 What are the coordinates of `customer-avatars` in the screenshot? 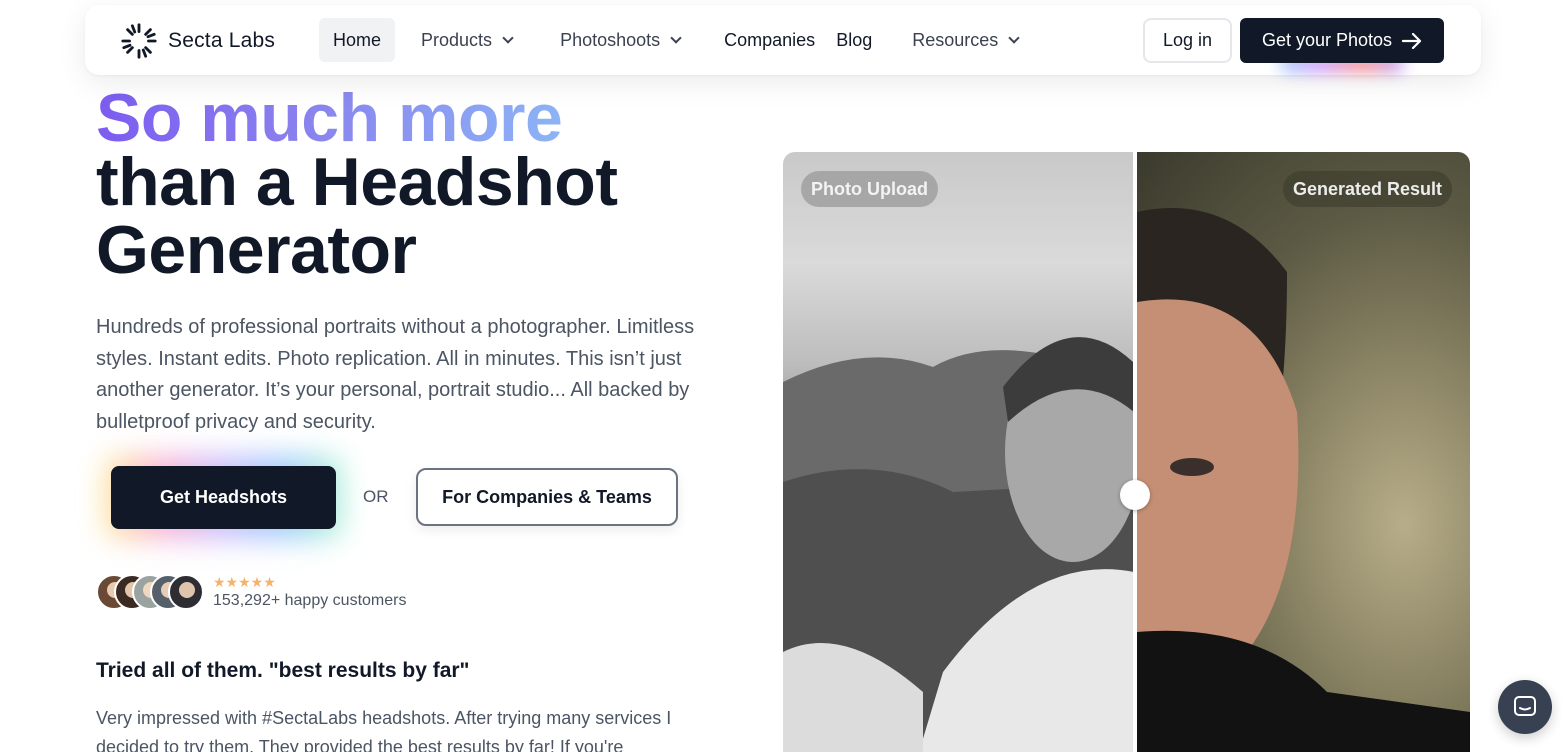 It's located at (152, 592).